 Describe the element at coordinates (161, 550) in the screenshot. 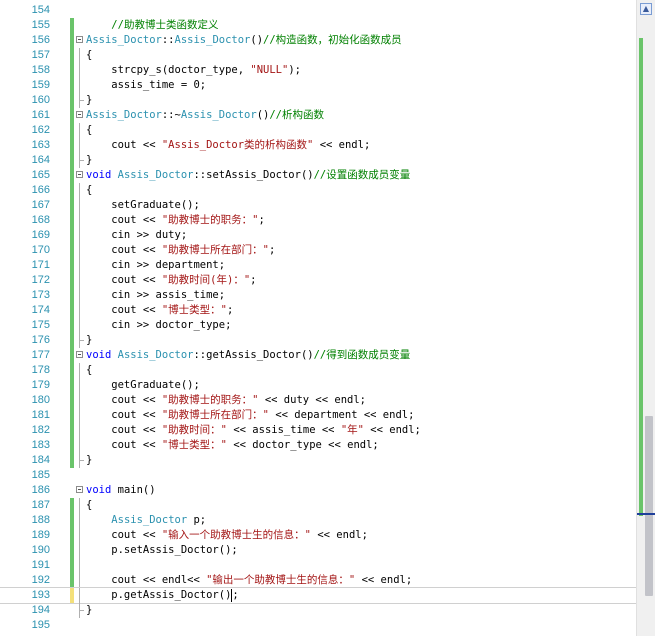

I see `code-text: p.setAssis_Doctor();` at that location.